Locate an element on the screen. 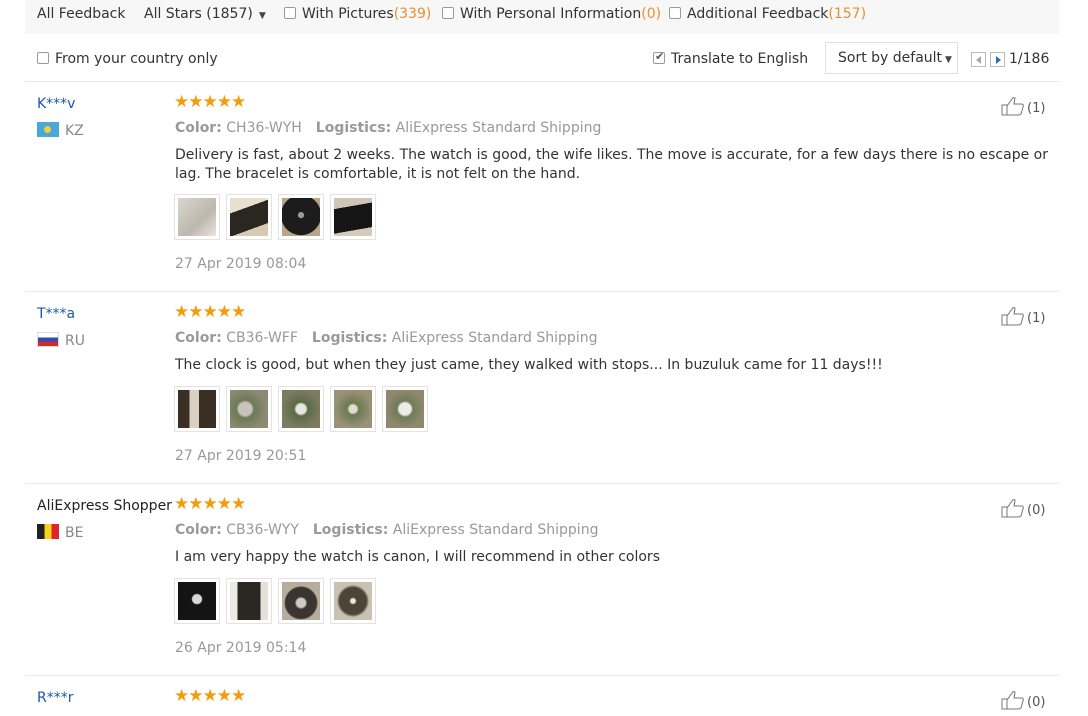  color-value: CB36-WYY is located at coordinates (262, 530).